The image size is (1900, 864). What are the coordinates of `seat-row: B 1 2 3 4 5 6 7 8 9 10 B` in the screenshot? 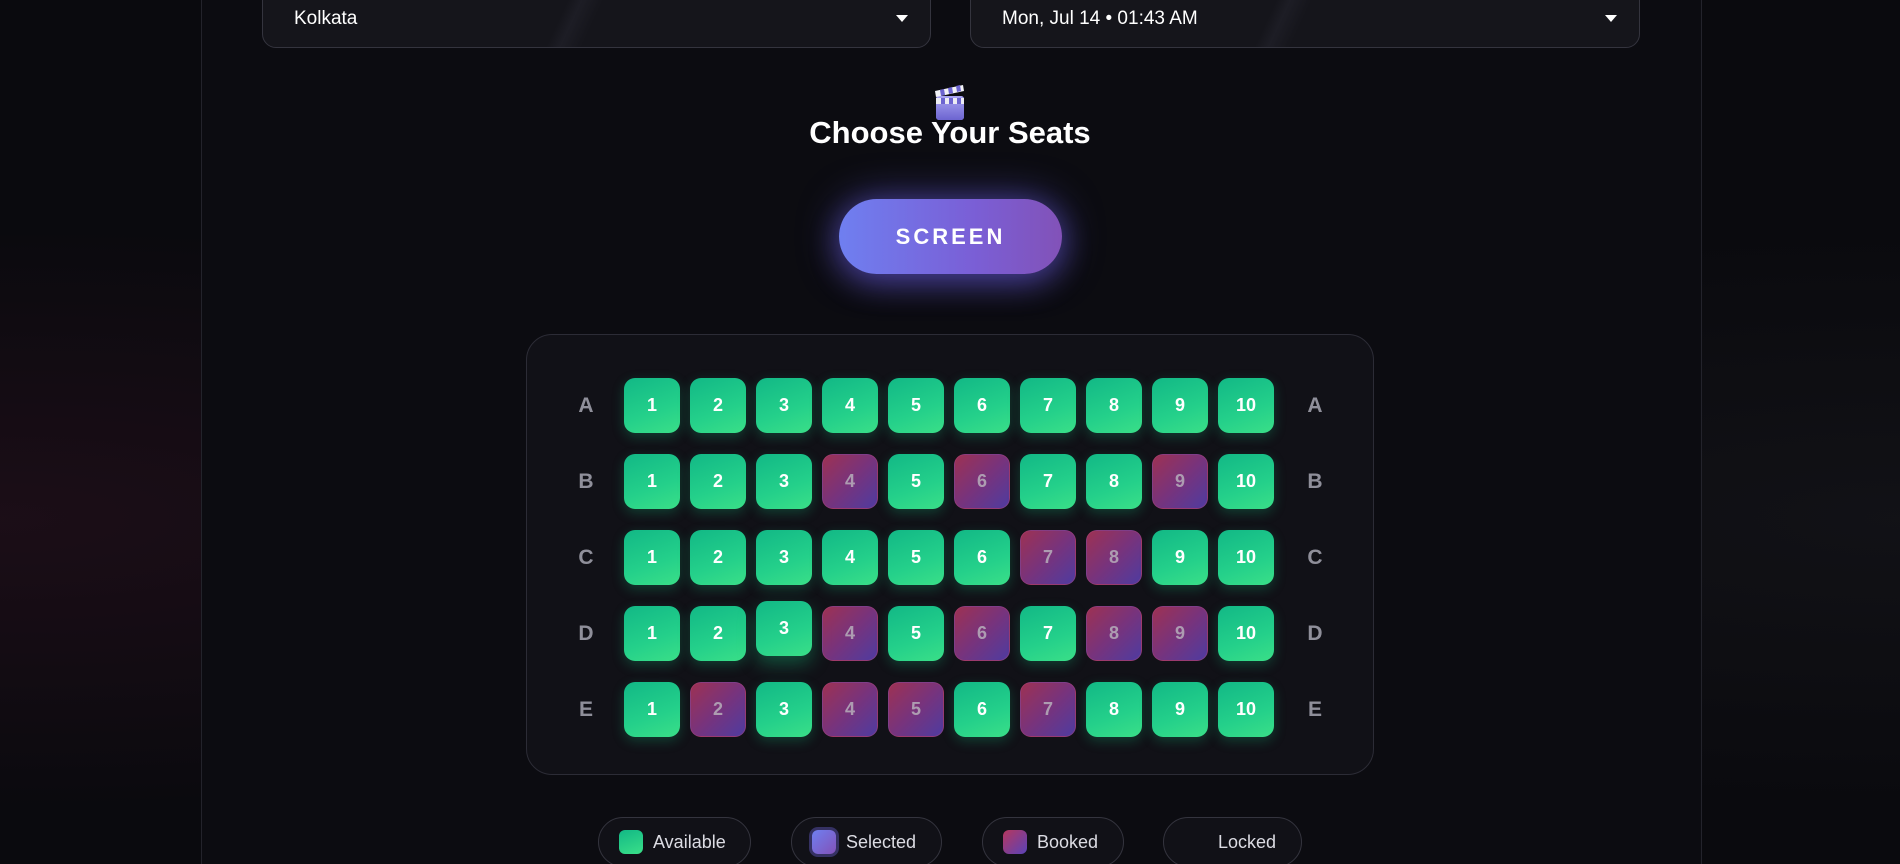 It's located at (951, 482).